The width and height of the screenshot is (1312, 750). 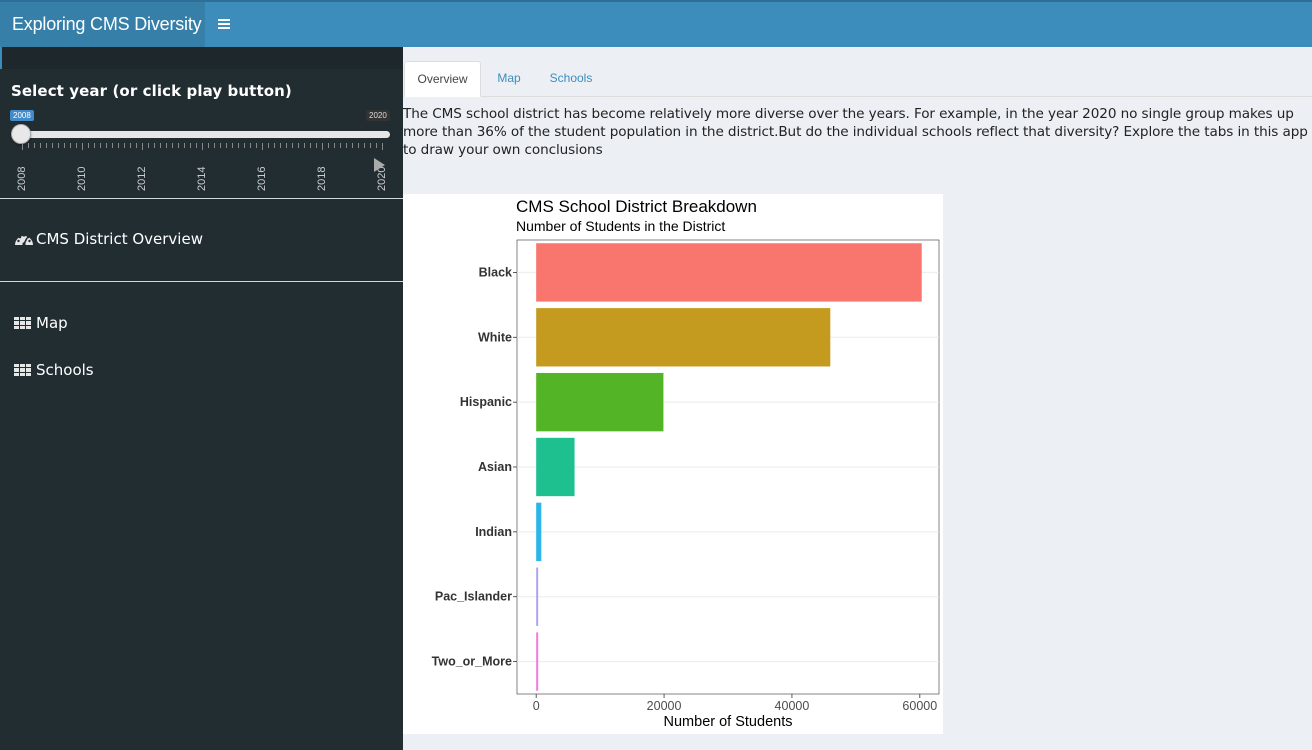 I want to click on chart-subtitle: Number of Students in the District, so click(x=620, y=226).